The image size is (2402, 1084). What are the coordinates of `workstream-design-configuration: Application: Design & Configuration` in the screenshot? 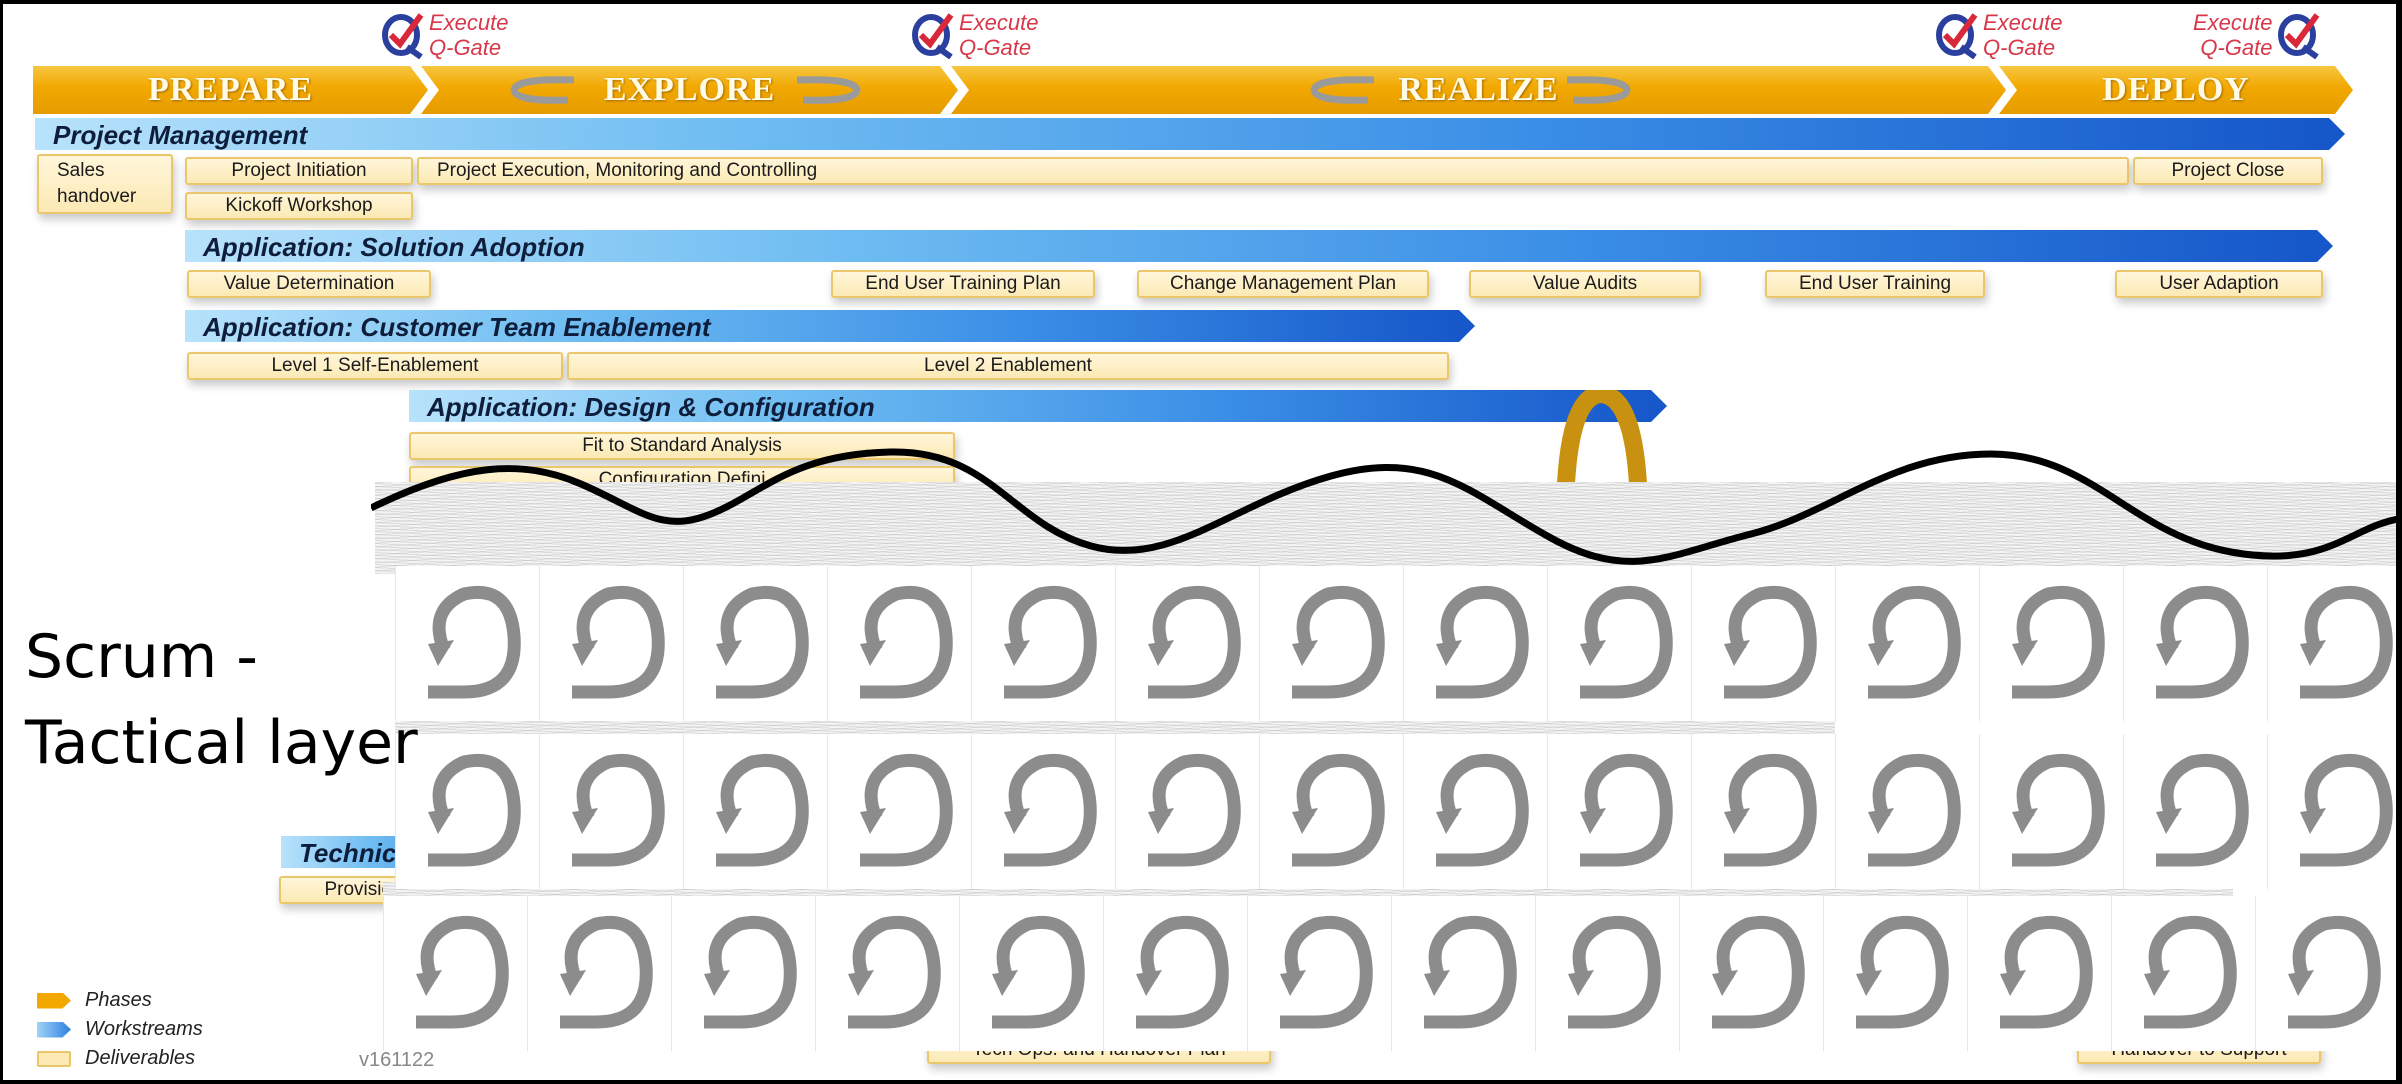 It's located at (1038, 406).